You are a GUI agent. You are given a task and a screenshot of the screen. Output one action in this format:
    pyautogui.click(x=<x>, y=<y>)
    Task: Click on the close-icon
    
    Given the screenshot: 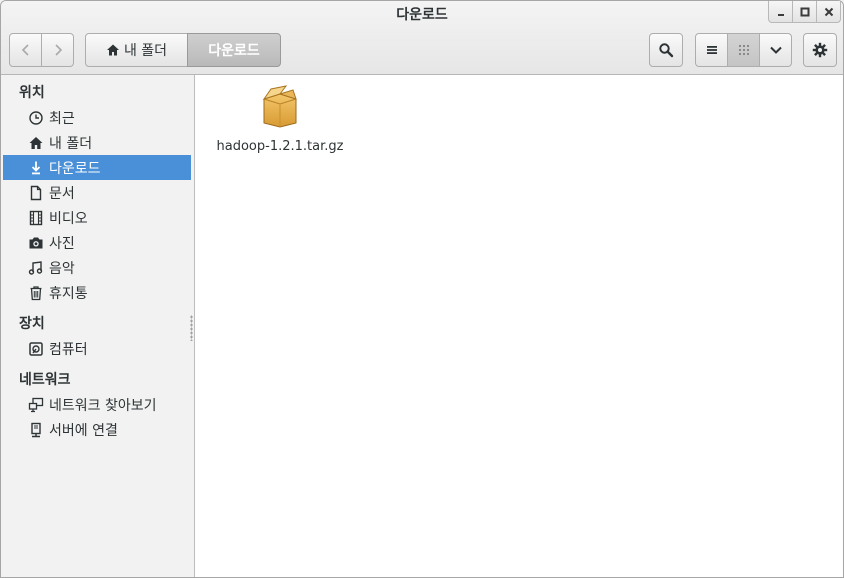 What is the action you would take?
    pyautogui.click(x=828, y=11)
    